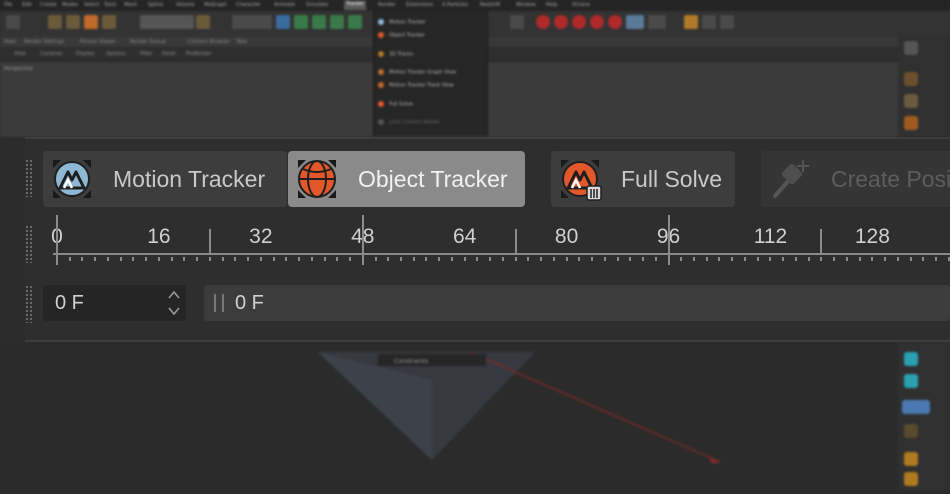 The height and width of the screenshot is (494, 950). What do you see at coordinates (55, 22) in the screenshot?
I see `live-select-icon` at bounding box center [55, 22].